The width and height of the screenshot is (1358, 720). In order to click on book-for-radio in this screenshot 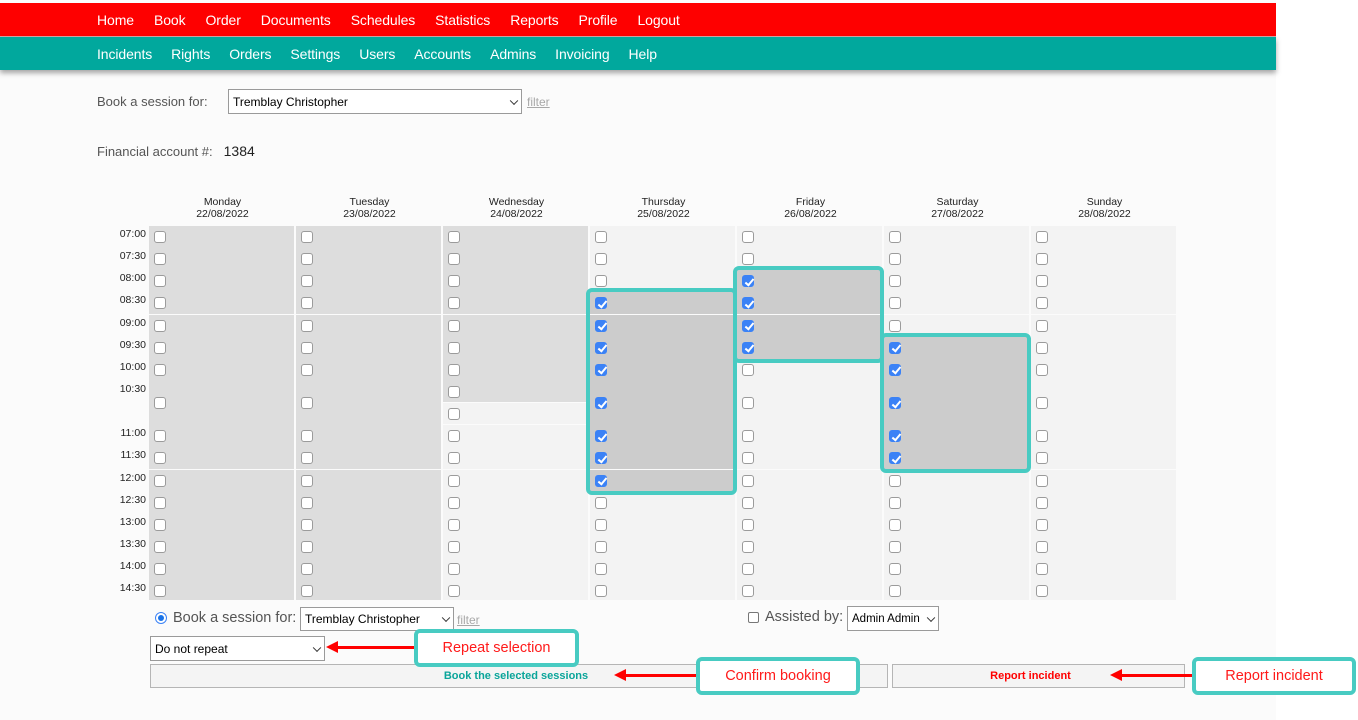, I will do `click(161, 618)`.